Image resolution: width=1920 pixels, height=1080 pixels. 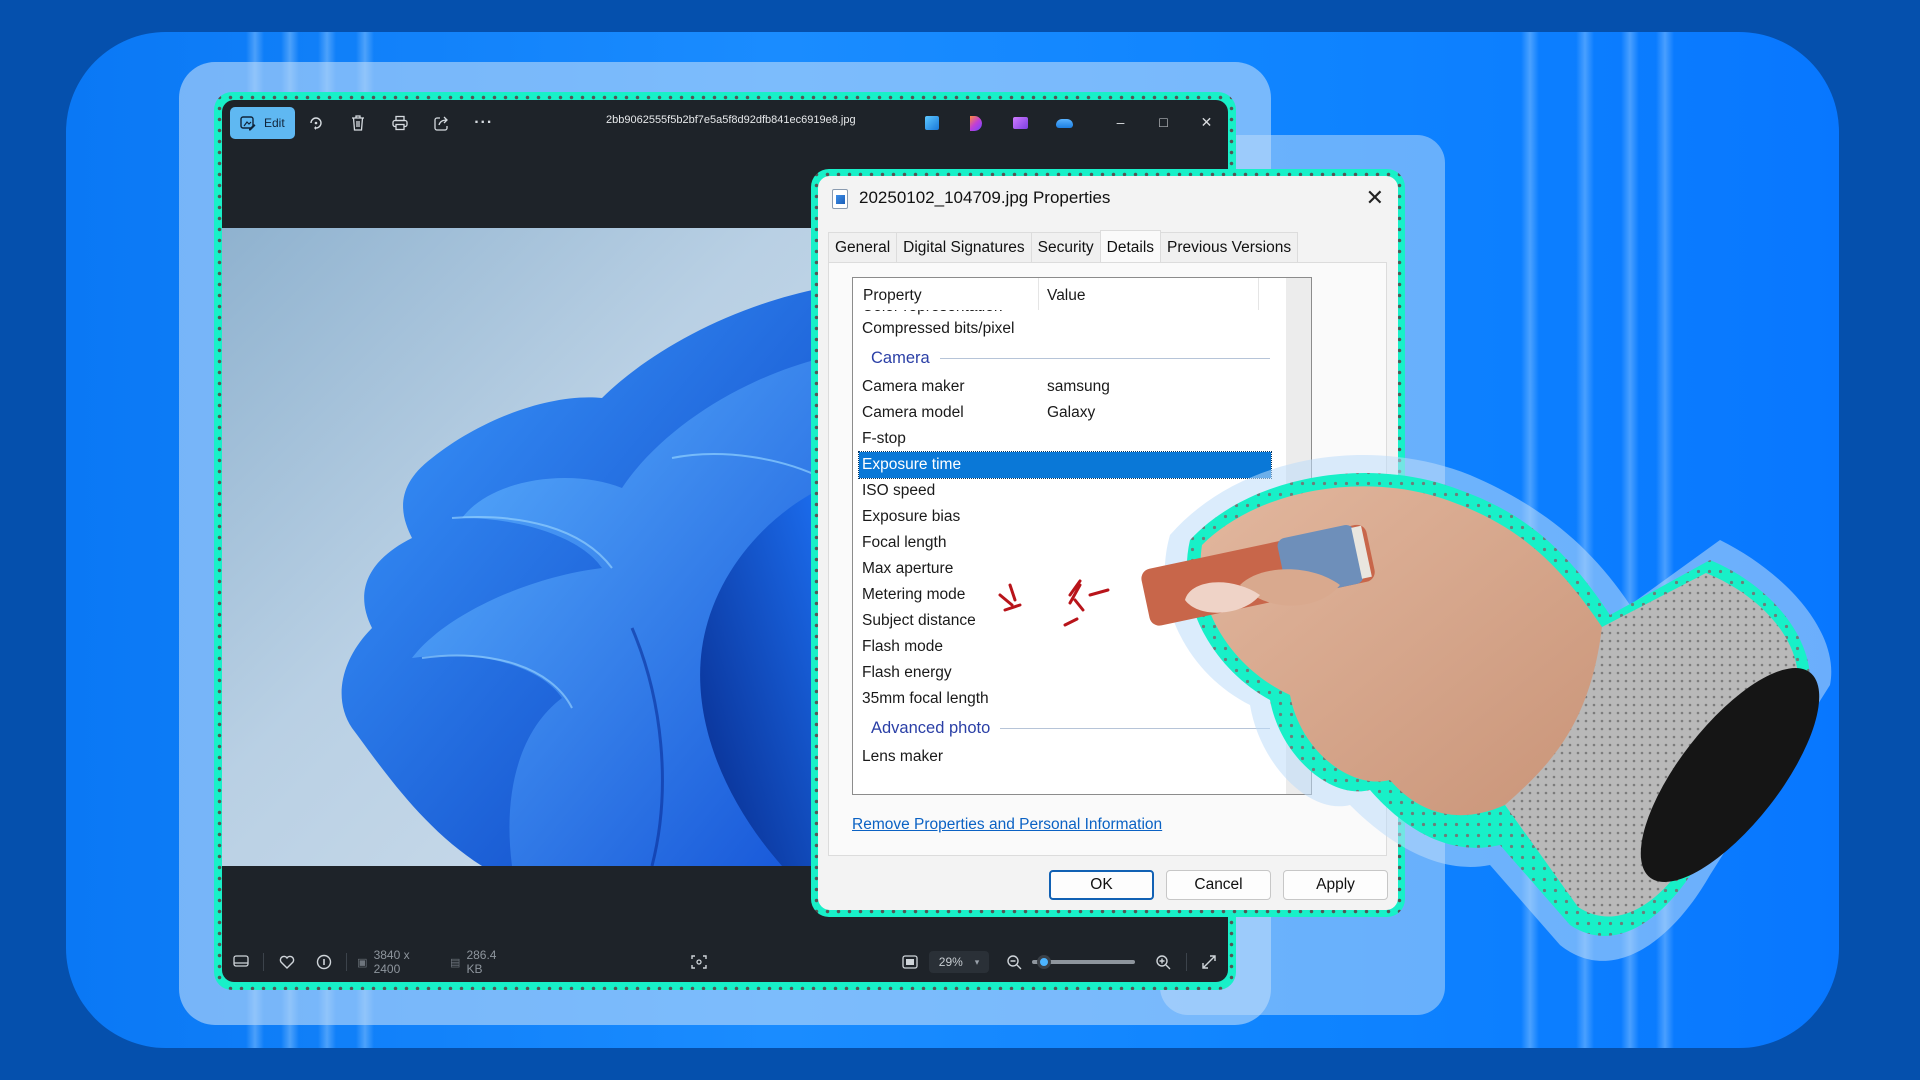 What do you see at coordinates (1069, 673) in the screenshot?
I see `list-item: Flash energy` at bounding box center [1069, 673].